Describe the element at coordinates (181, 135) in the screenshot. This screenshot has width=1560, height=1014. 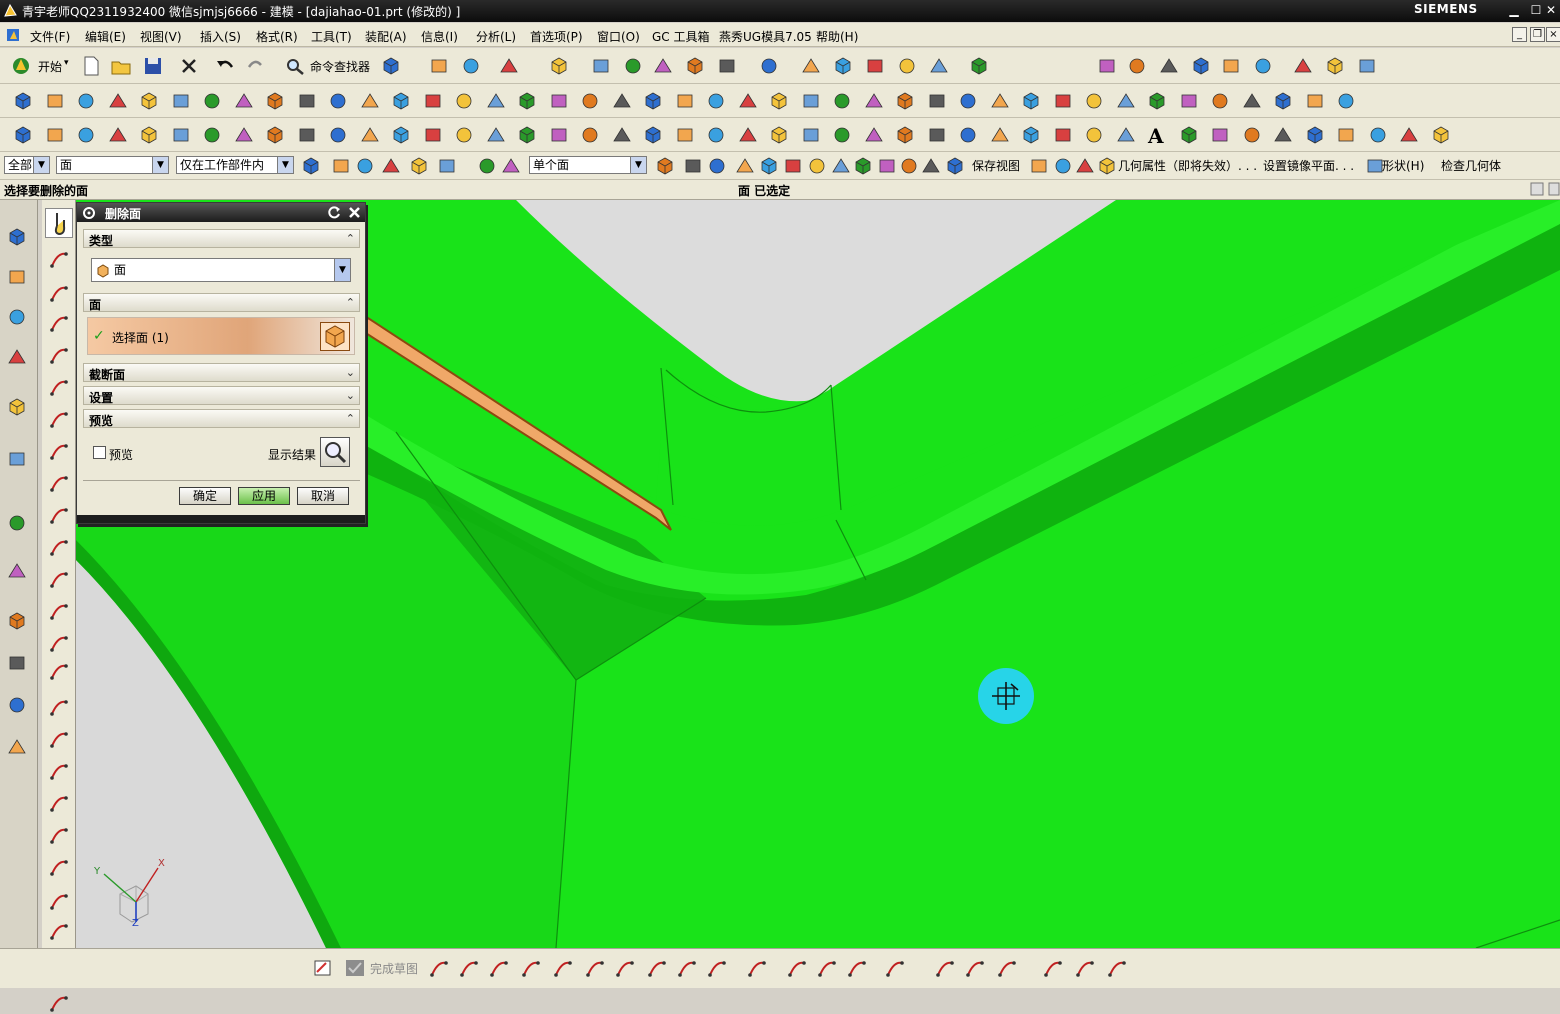
I see `tb3-tool-6-icon` at that location.